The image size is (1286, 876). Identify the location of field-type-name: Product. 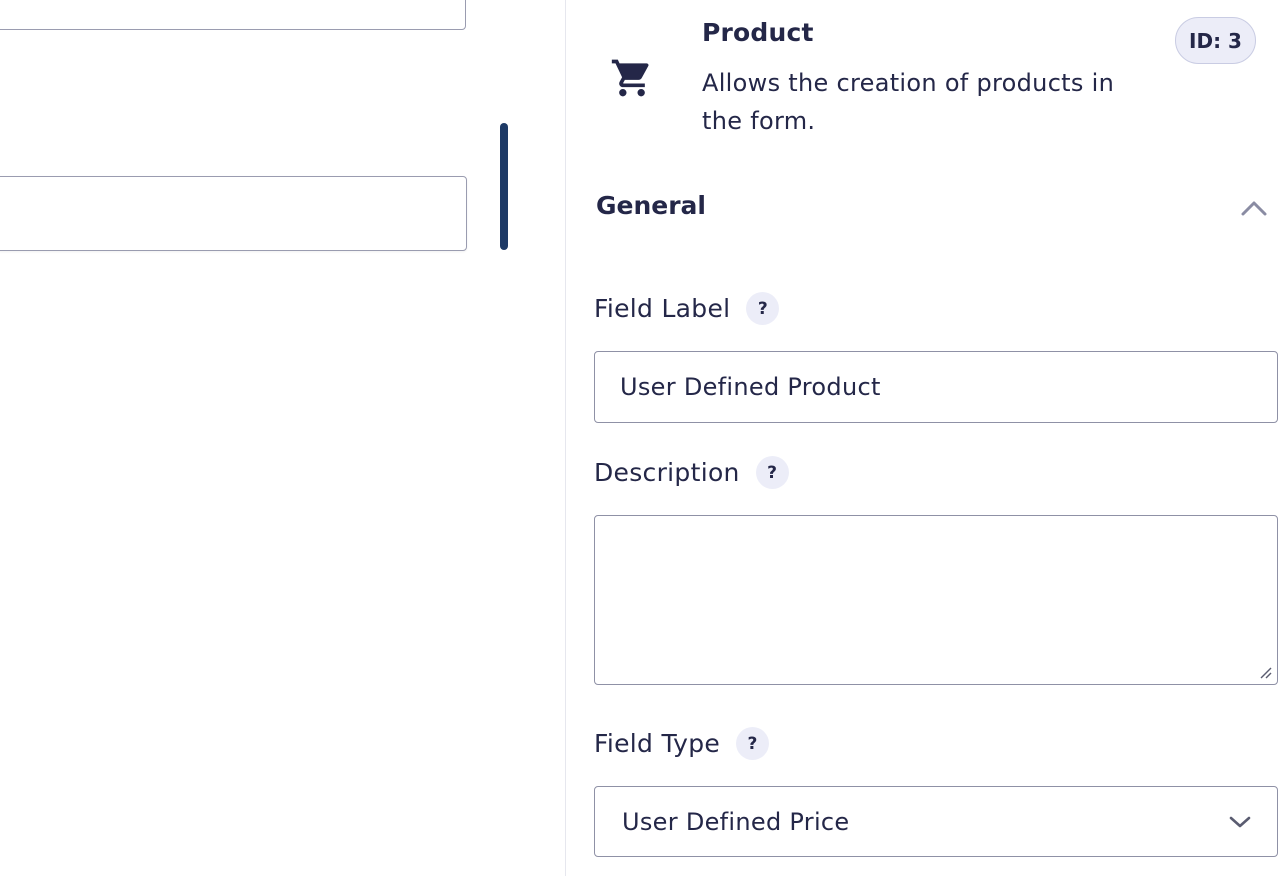
(758, 32).